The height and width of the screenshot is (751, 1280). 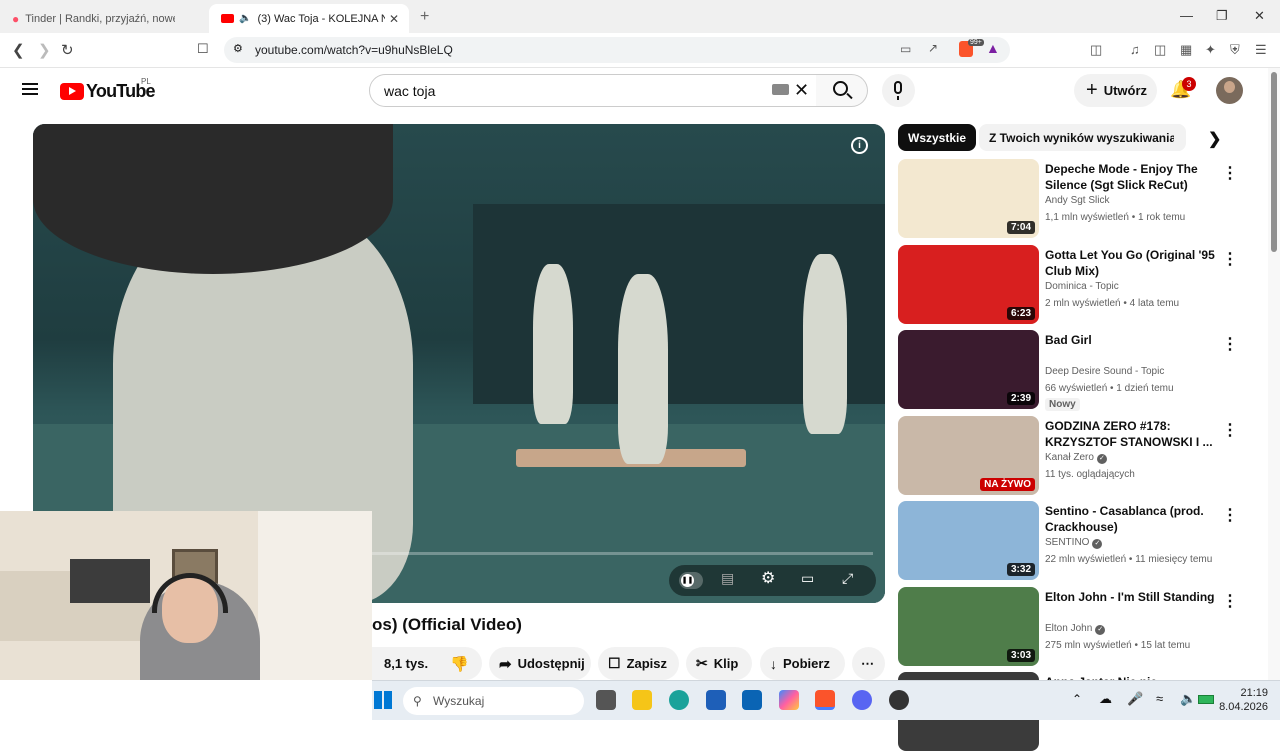 I want to click on copilot-icon, so click(x=789, y=700).